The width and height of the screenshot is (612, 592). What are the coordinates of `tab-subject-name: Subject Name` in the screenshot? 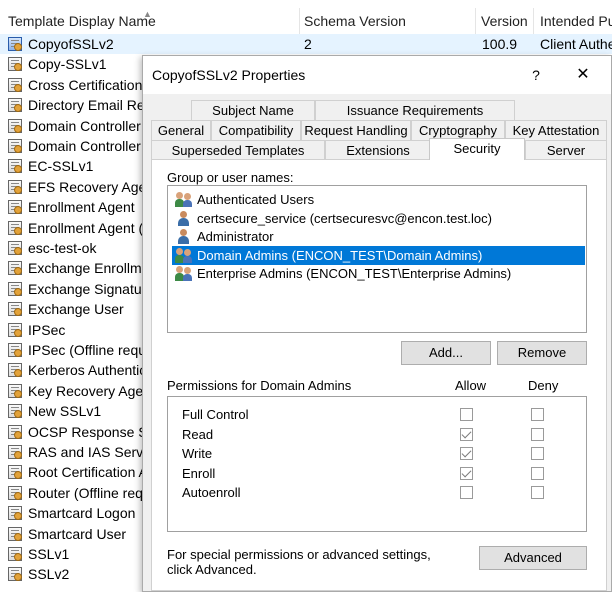 It's located at (253, 110).